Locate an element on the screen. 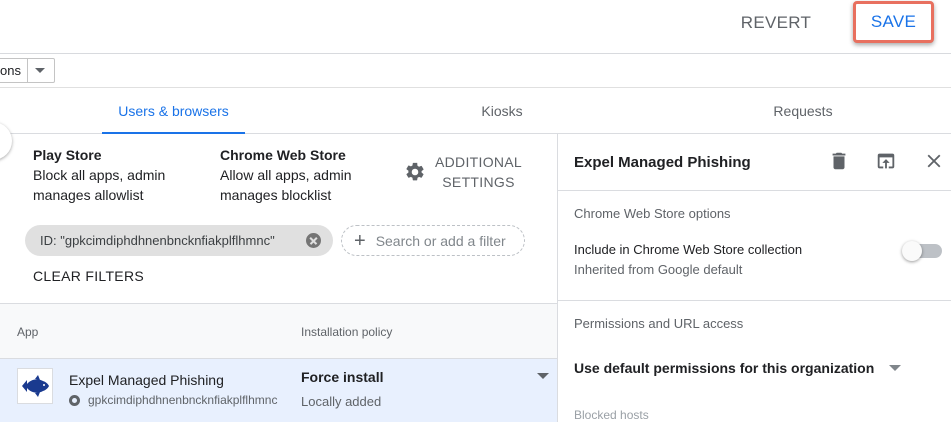 The width and height of the screenshot is (951, 422). detail-panel-header: Expel Managed Phishing is located at coordinates (754, 162).